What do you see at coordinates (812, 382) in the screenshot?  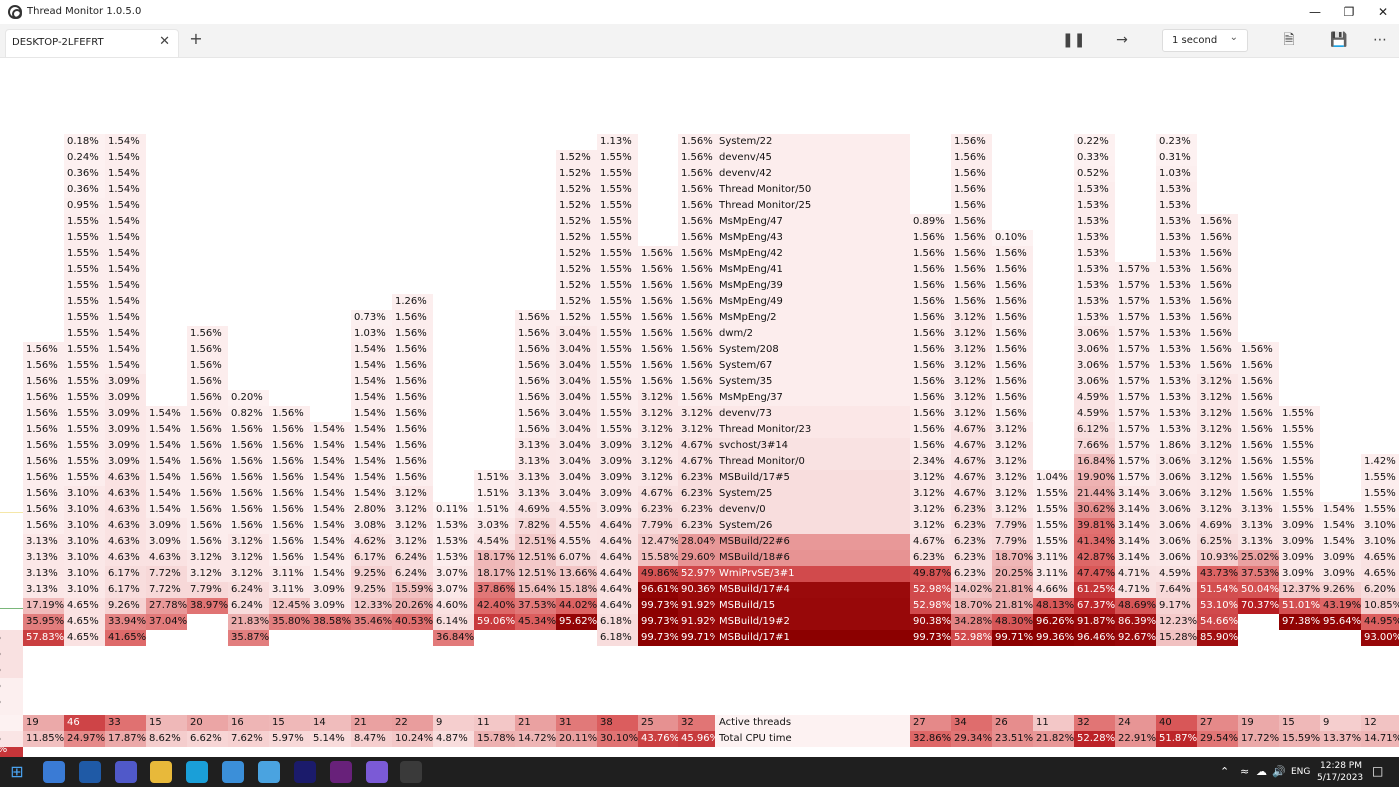 I see `thread-label: System/35` at bounding box center [812, 382].